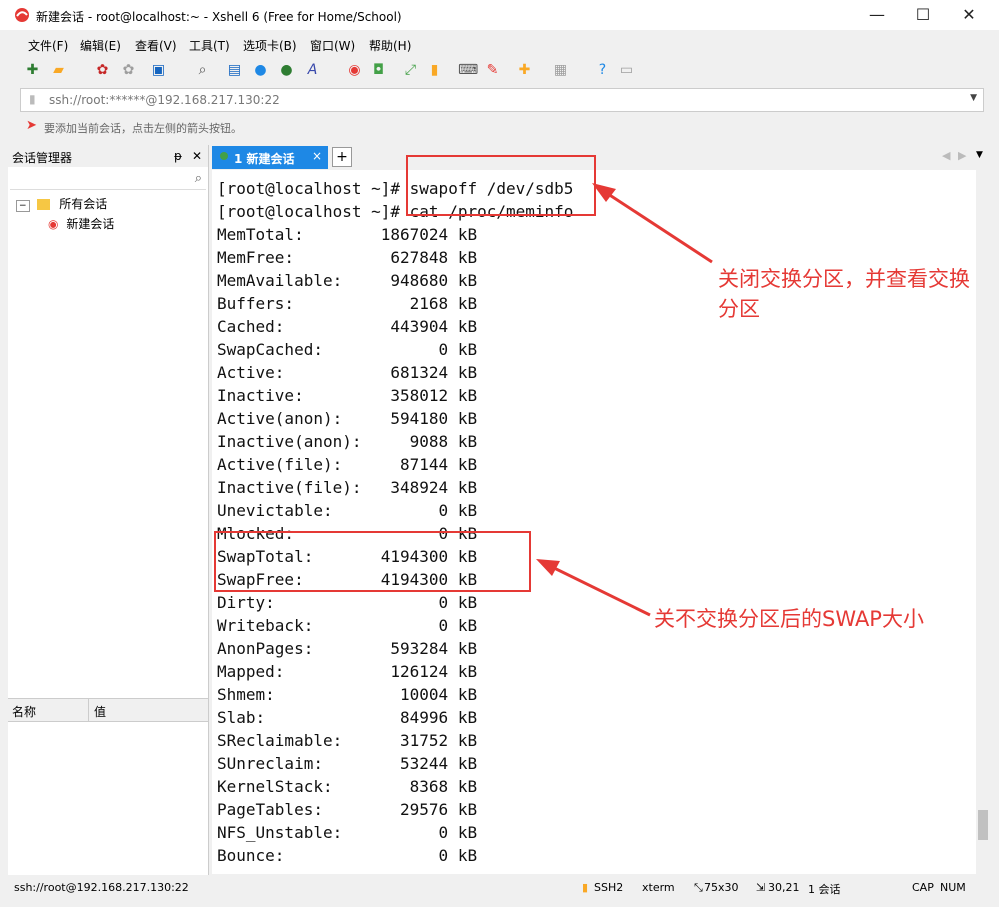  I want to click on annotation-arrows, so click(624, 400).